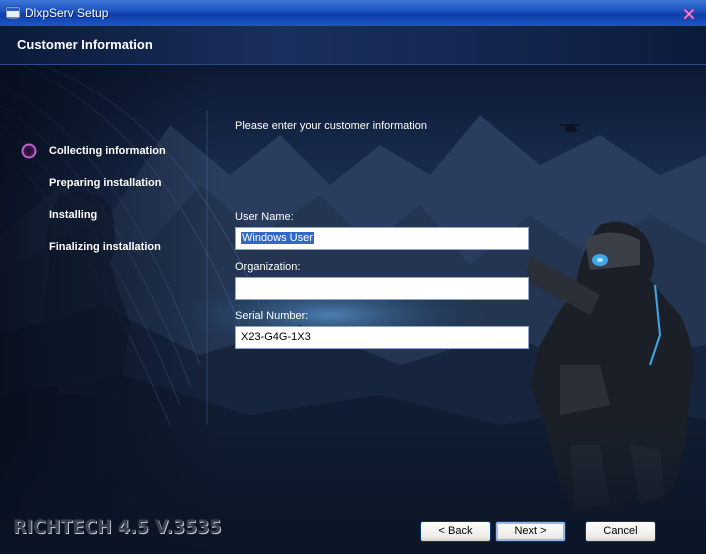  What do you see at coordinates (13, 12) in the screenshot?
I see `app-icon` at bounding box center [13, 12].